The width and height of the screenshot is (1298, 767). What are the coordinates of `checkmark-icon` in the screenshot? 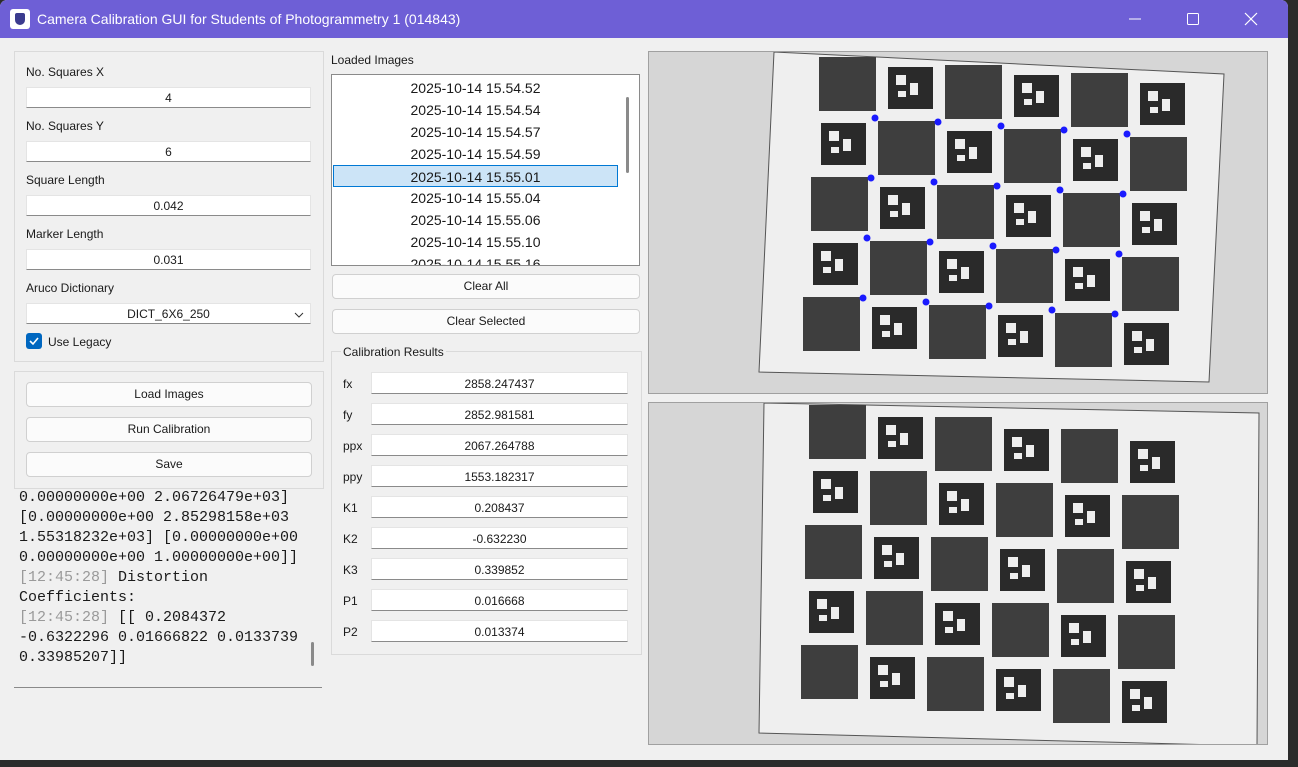 It's located at (34, 341).